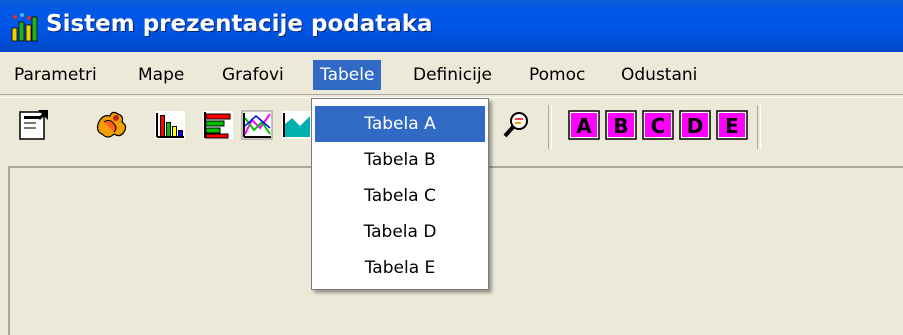 The image size is (903, 335). Describe the element at coordinates (659, 75) in the screenshot. I see `menu-odustani: Odustani` at that location.